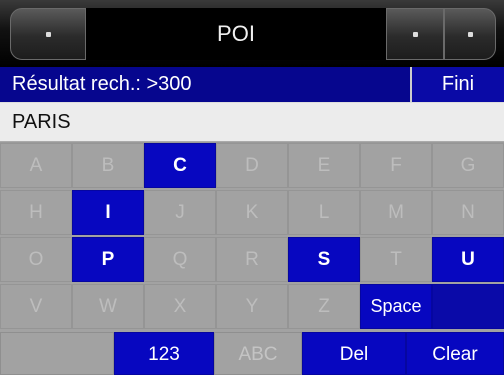 Image resolution: width=504 pixels, height=375 pixels. I want to click on keyboard-bottom-row: 123 ABC Del Clear, so click(252, 353).